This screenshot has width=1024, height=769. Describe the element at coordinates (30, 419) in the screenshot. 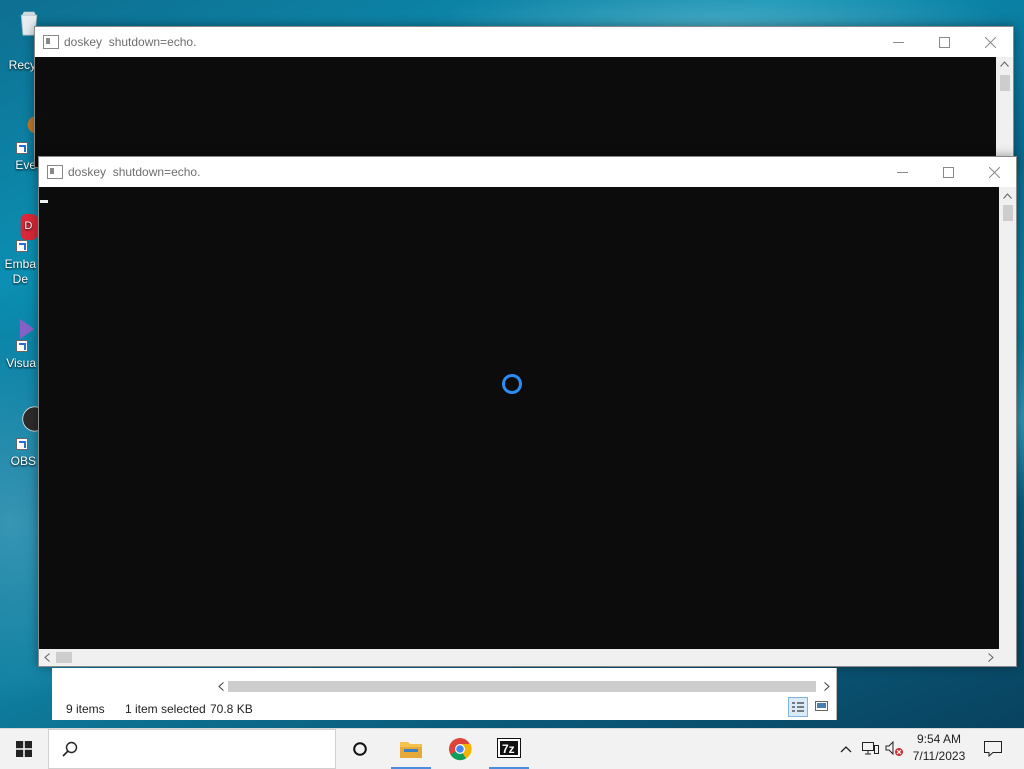

I see `obs-icon` at that location.